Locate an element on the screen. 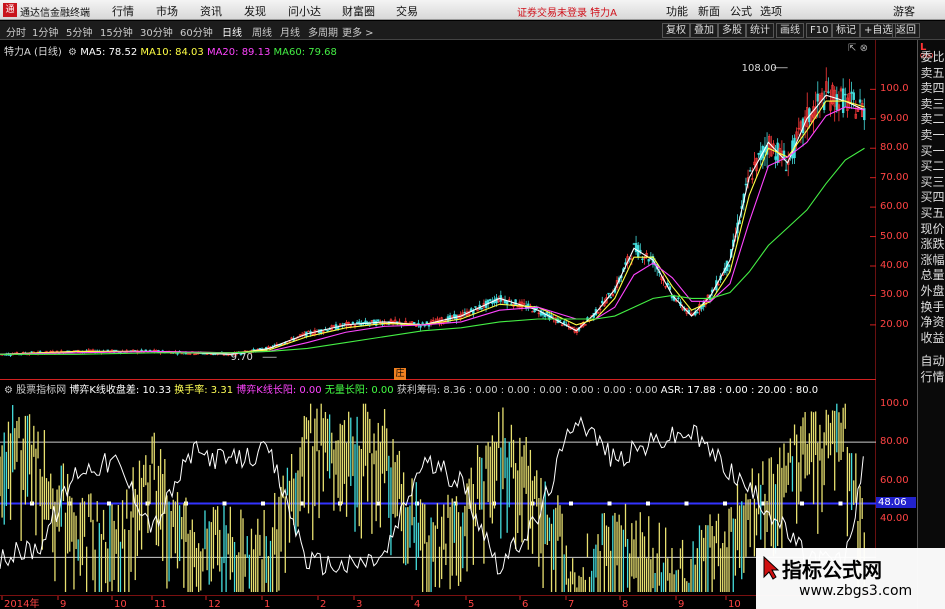 The width and height of the screenshot is (945, 609). menu-quotes: 行情 is located at coordinates (123, 11).